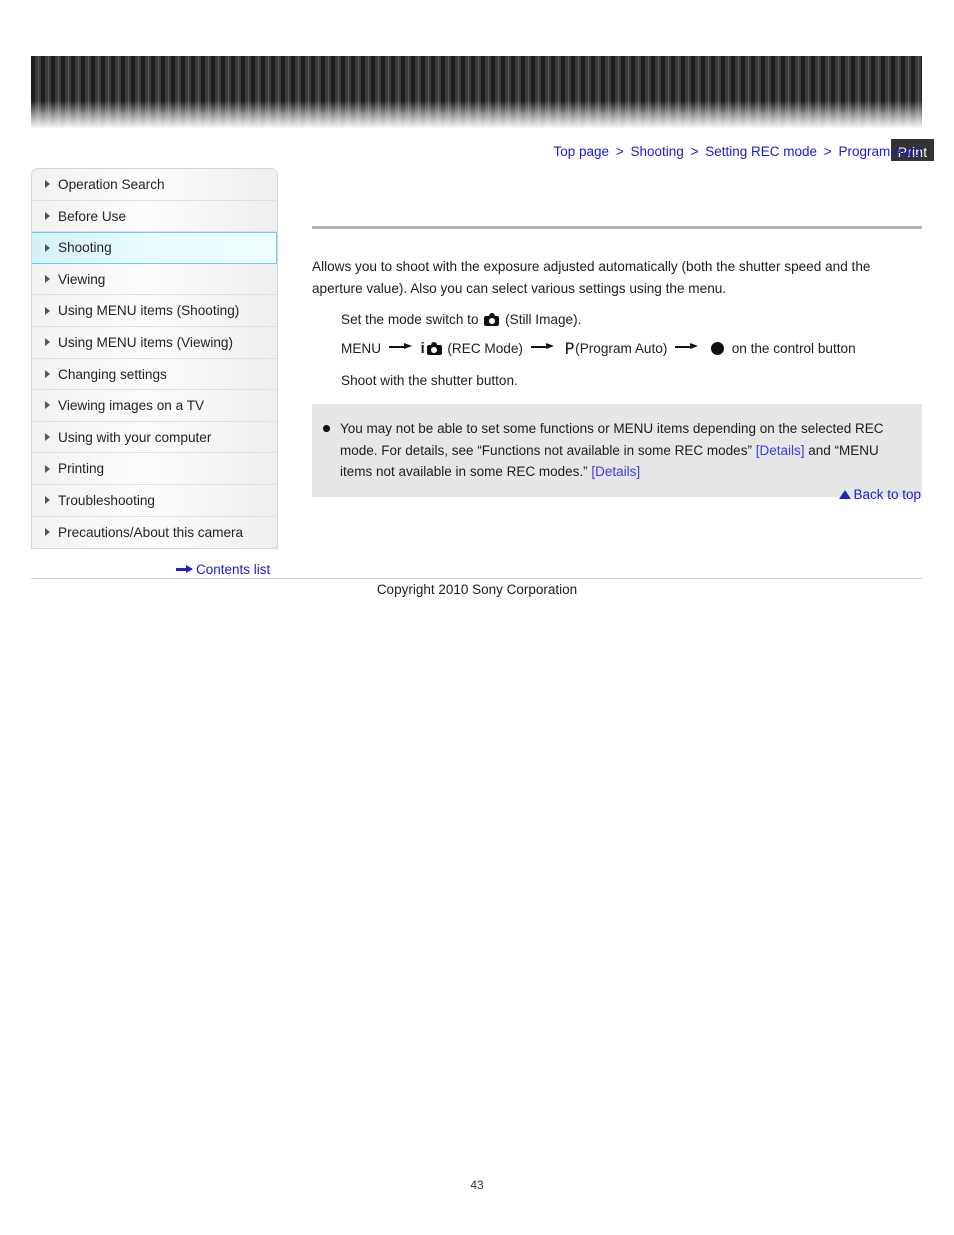 The height and width of the screenshot is (1235, 954). I want to click on contents-list-label: Contents list, so click(233, 569).